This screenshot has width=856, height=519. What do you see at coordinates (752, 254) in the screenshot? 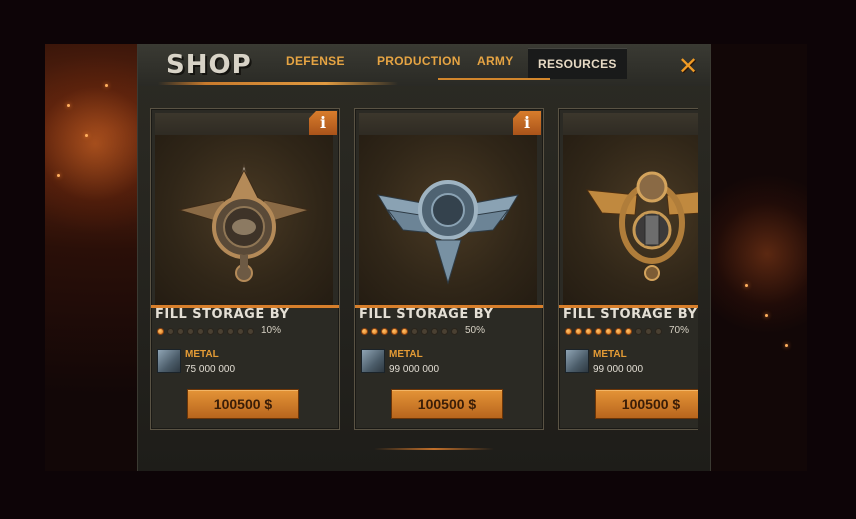
I see `ember-glow-right` at bounding box center [752, 254].